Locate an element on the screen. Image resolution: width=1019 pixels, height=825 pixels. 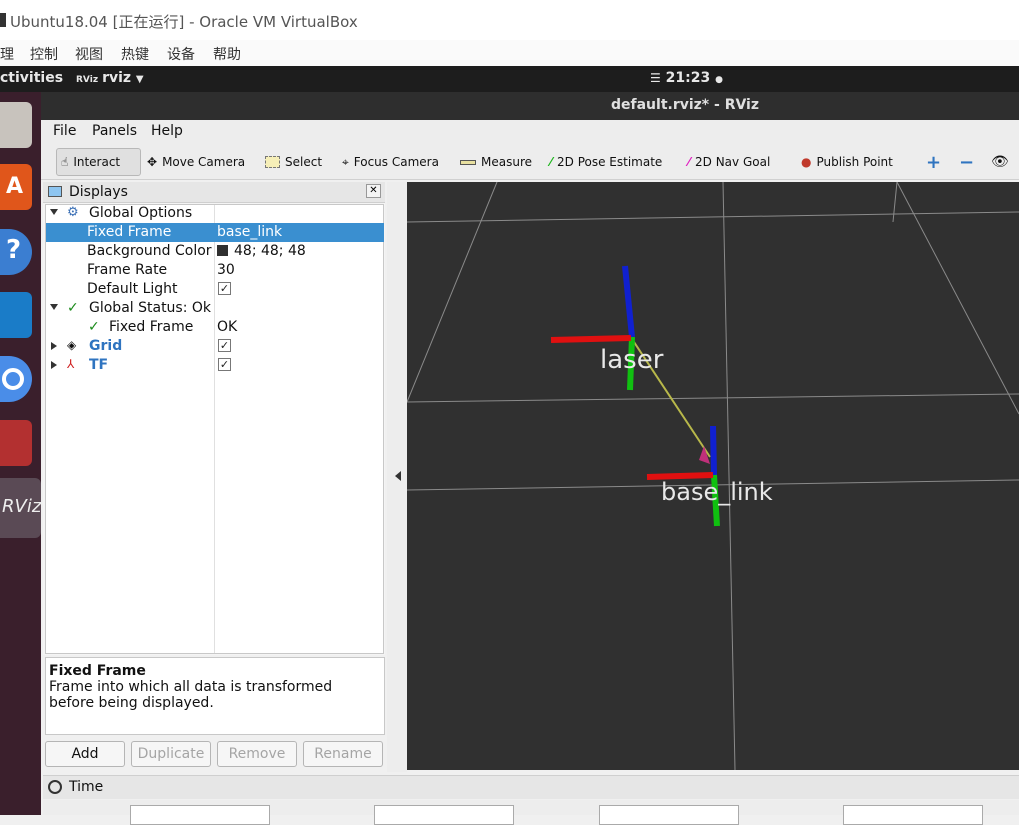
focus-camera-icon: ⌖ is located at coordinates (345, 161).